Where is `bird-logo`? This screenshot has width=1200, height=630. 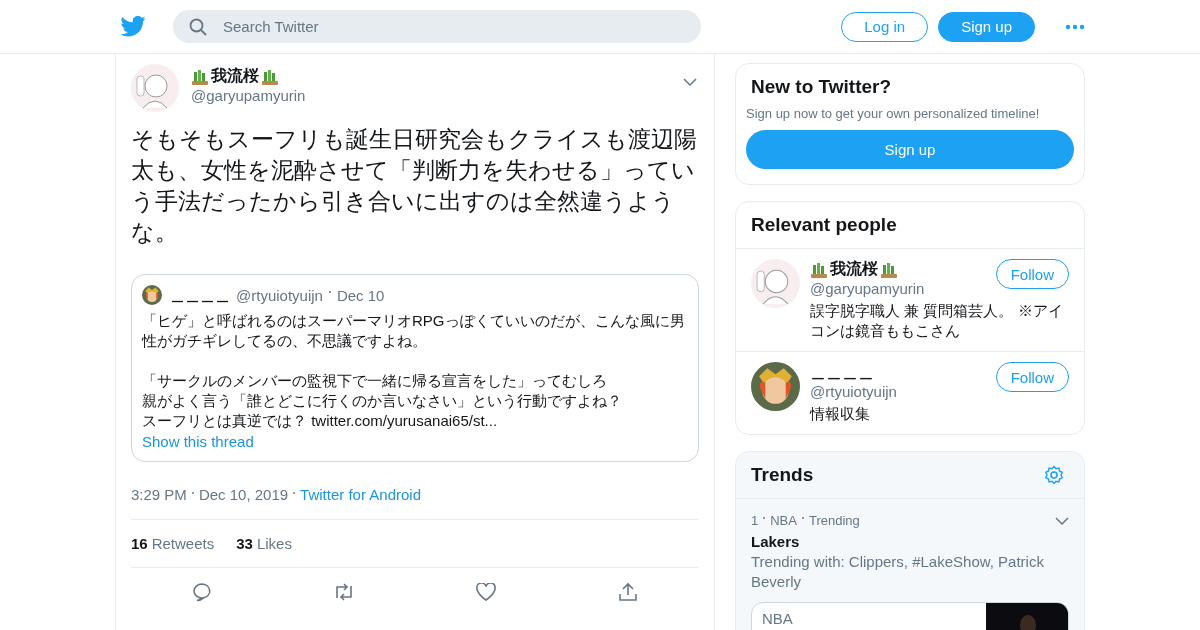 bird-logo is located at coordinates (133, 26).